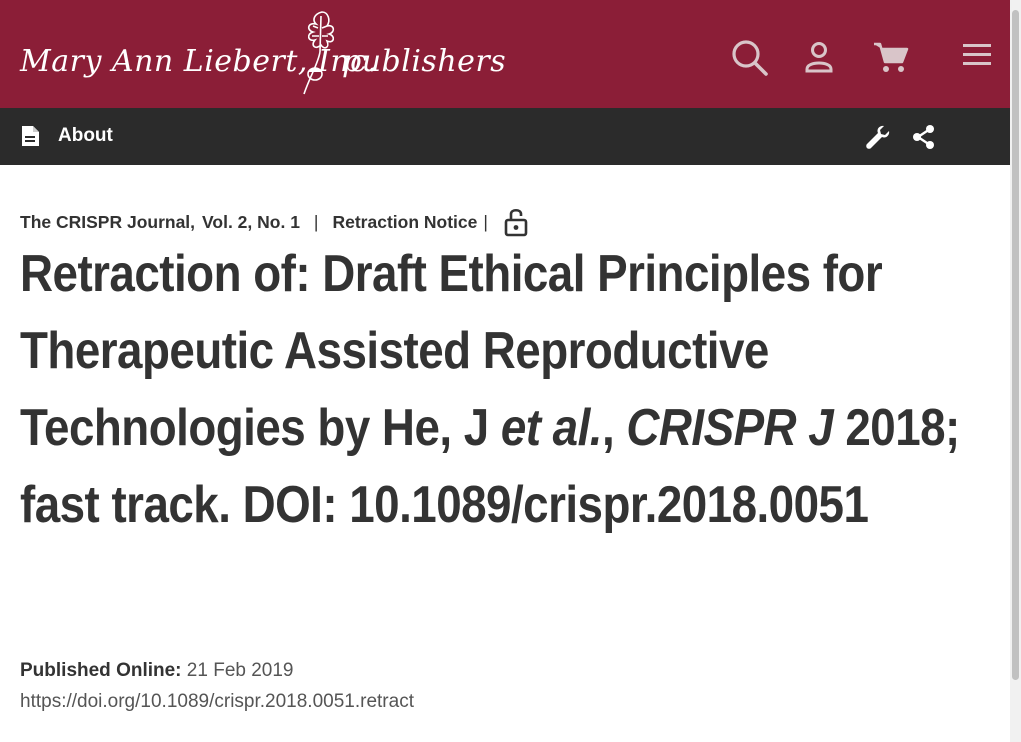  I want to click on page-scrollbar, so click(1015, 371).